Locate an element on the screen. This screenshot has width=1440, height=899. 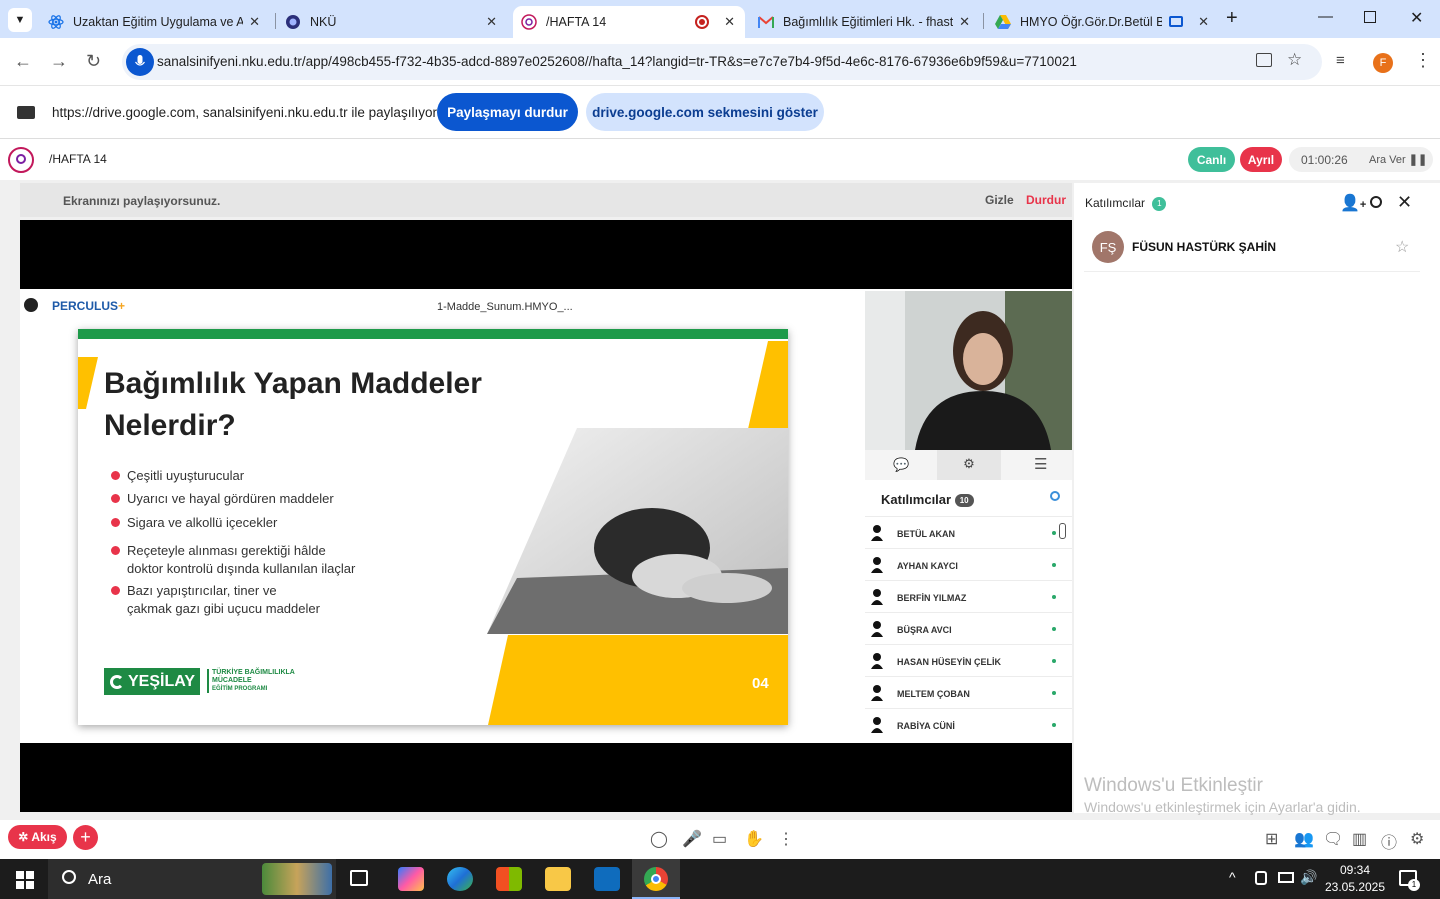
participant-row: HASAN HÜSEYİN ÇELİK is located at coordinates (968, 660).